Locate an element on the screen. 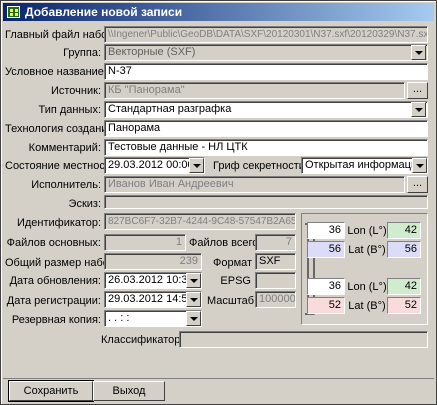 Image resolution: width=437 pixels, height=405 pixels. comment-label: Комментарий: is located at coordinates (64, 148).